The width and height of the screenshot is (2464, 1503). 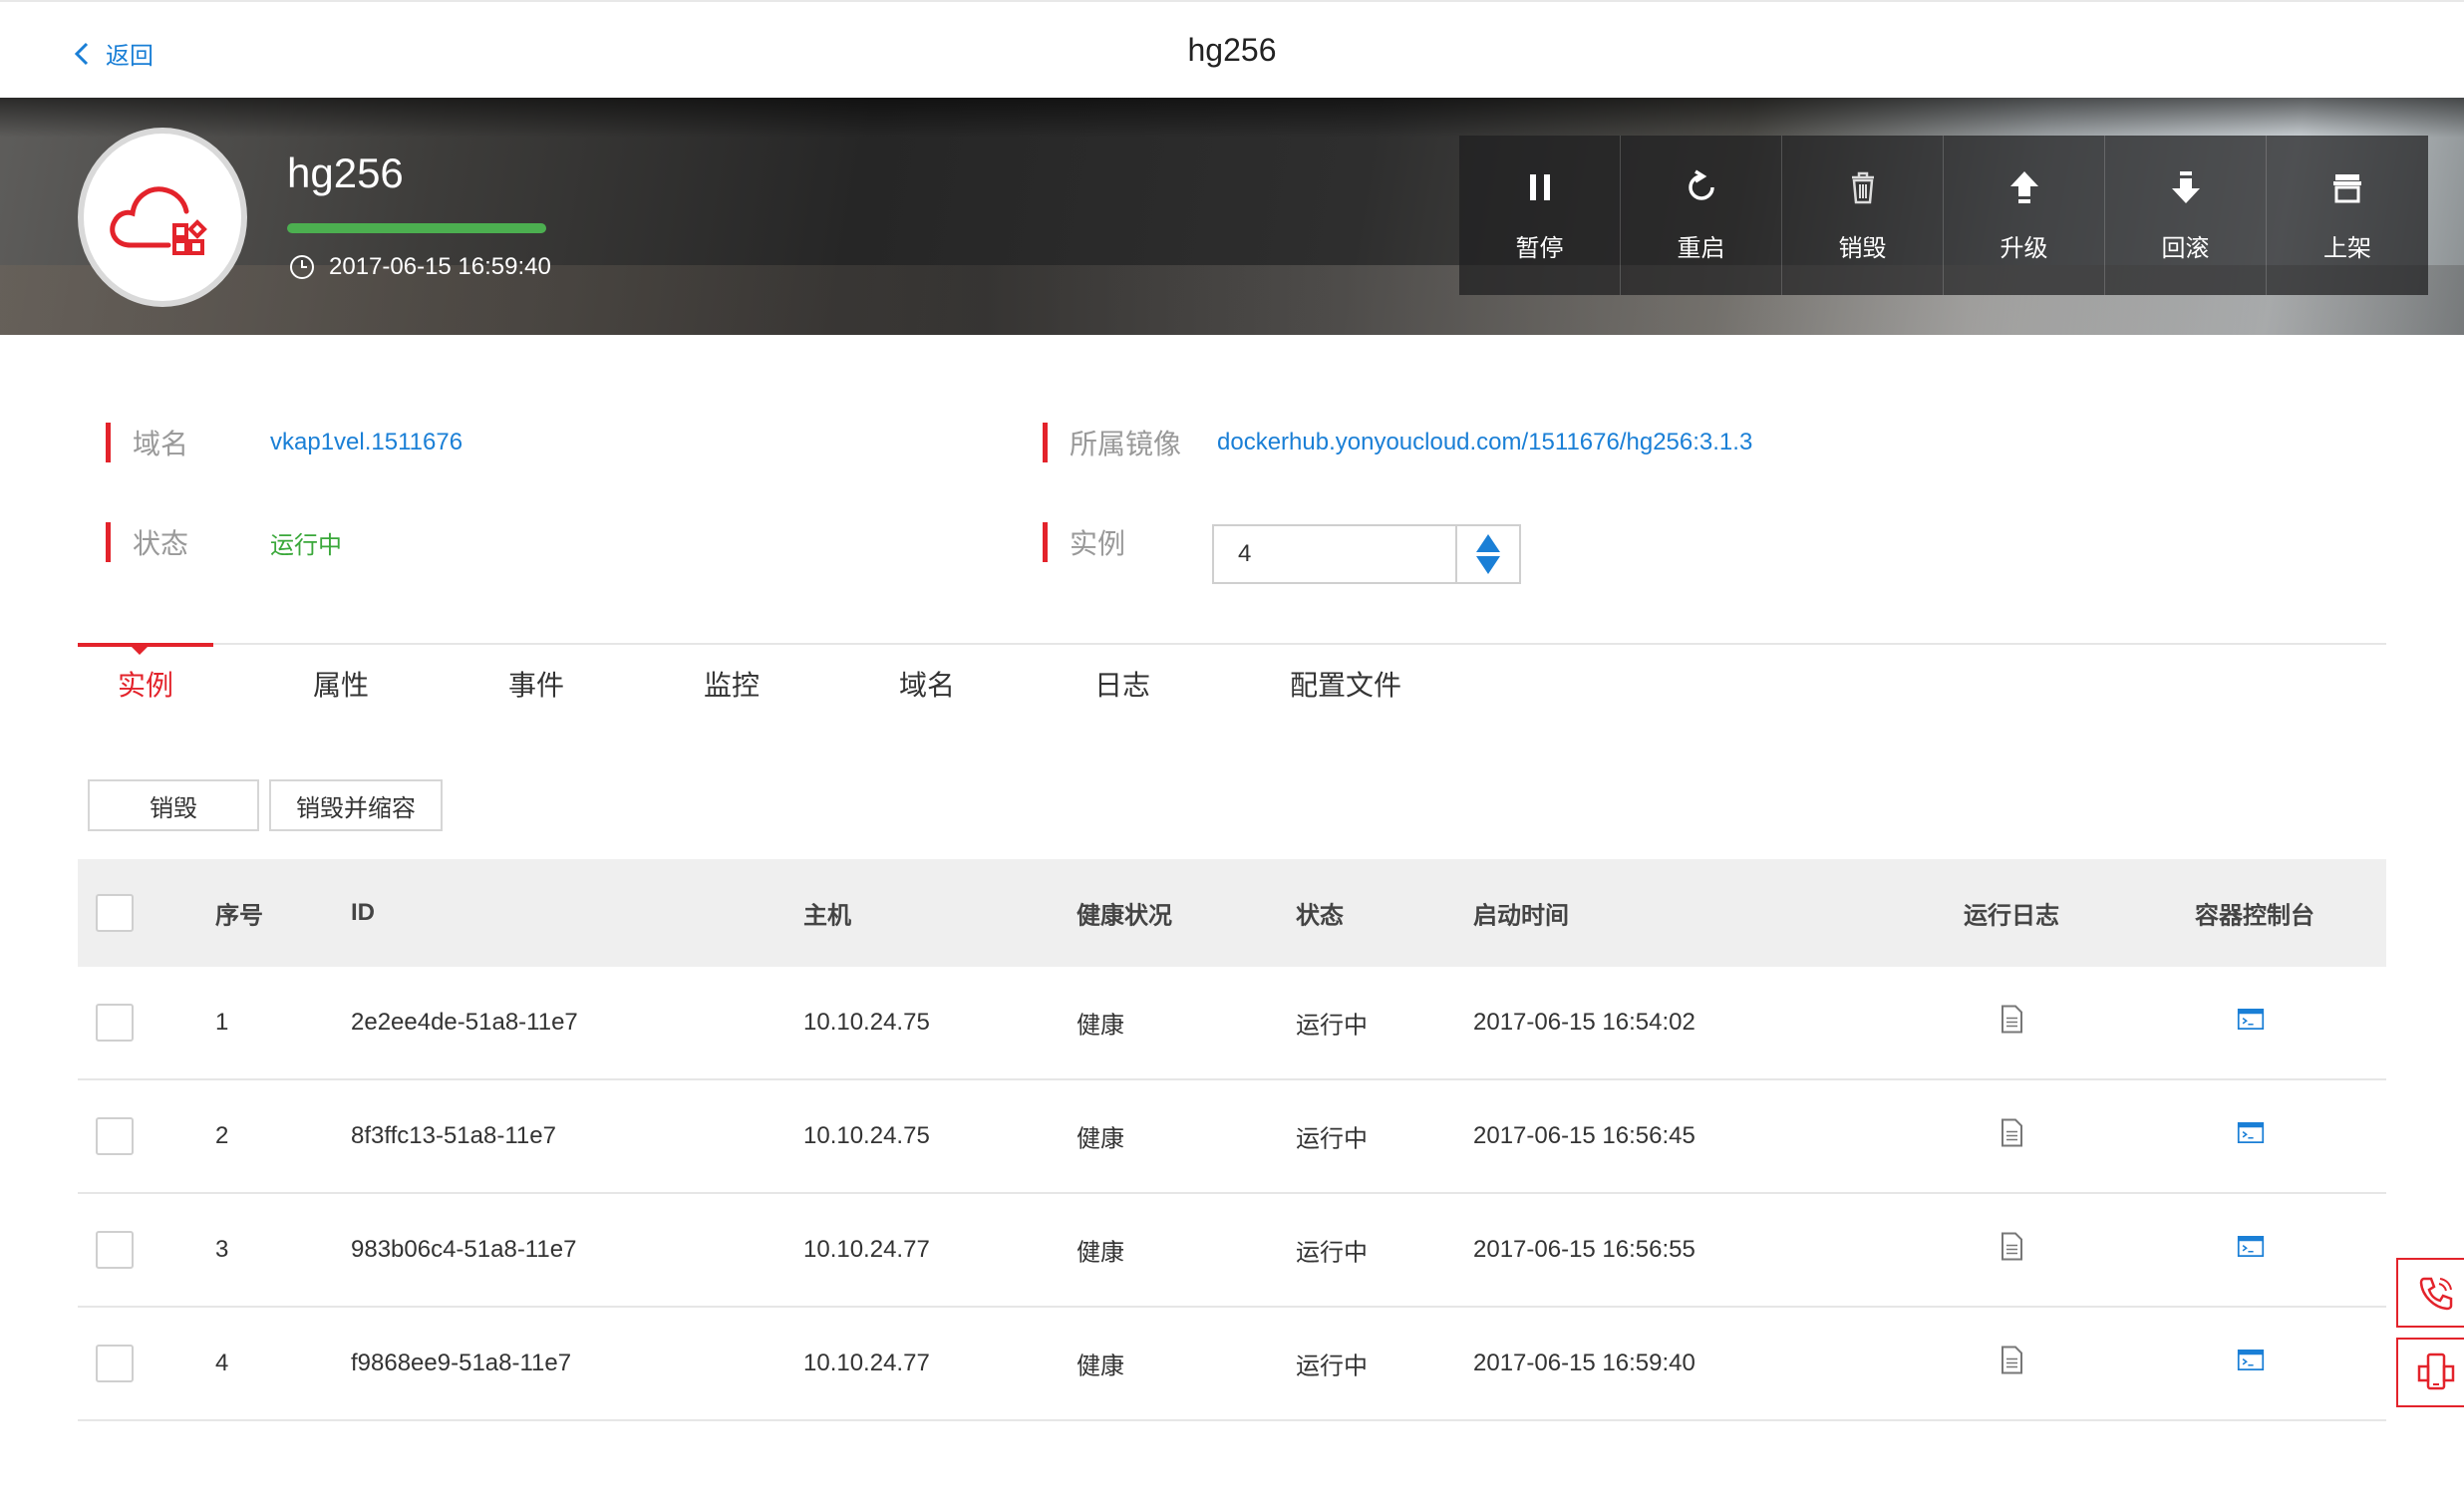 What do you see at coordinates (115, 913) in the screenshot?
I see `select-all-checkbox` at bounding box center [115, 913].